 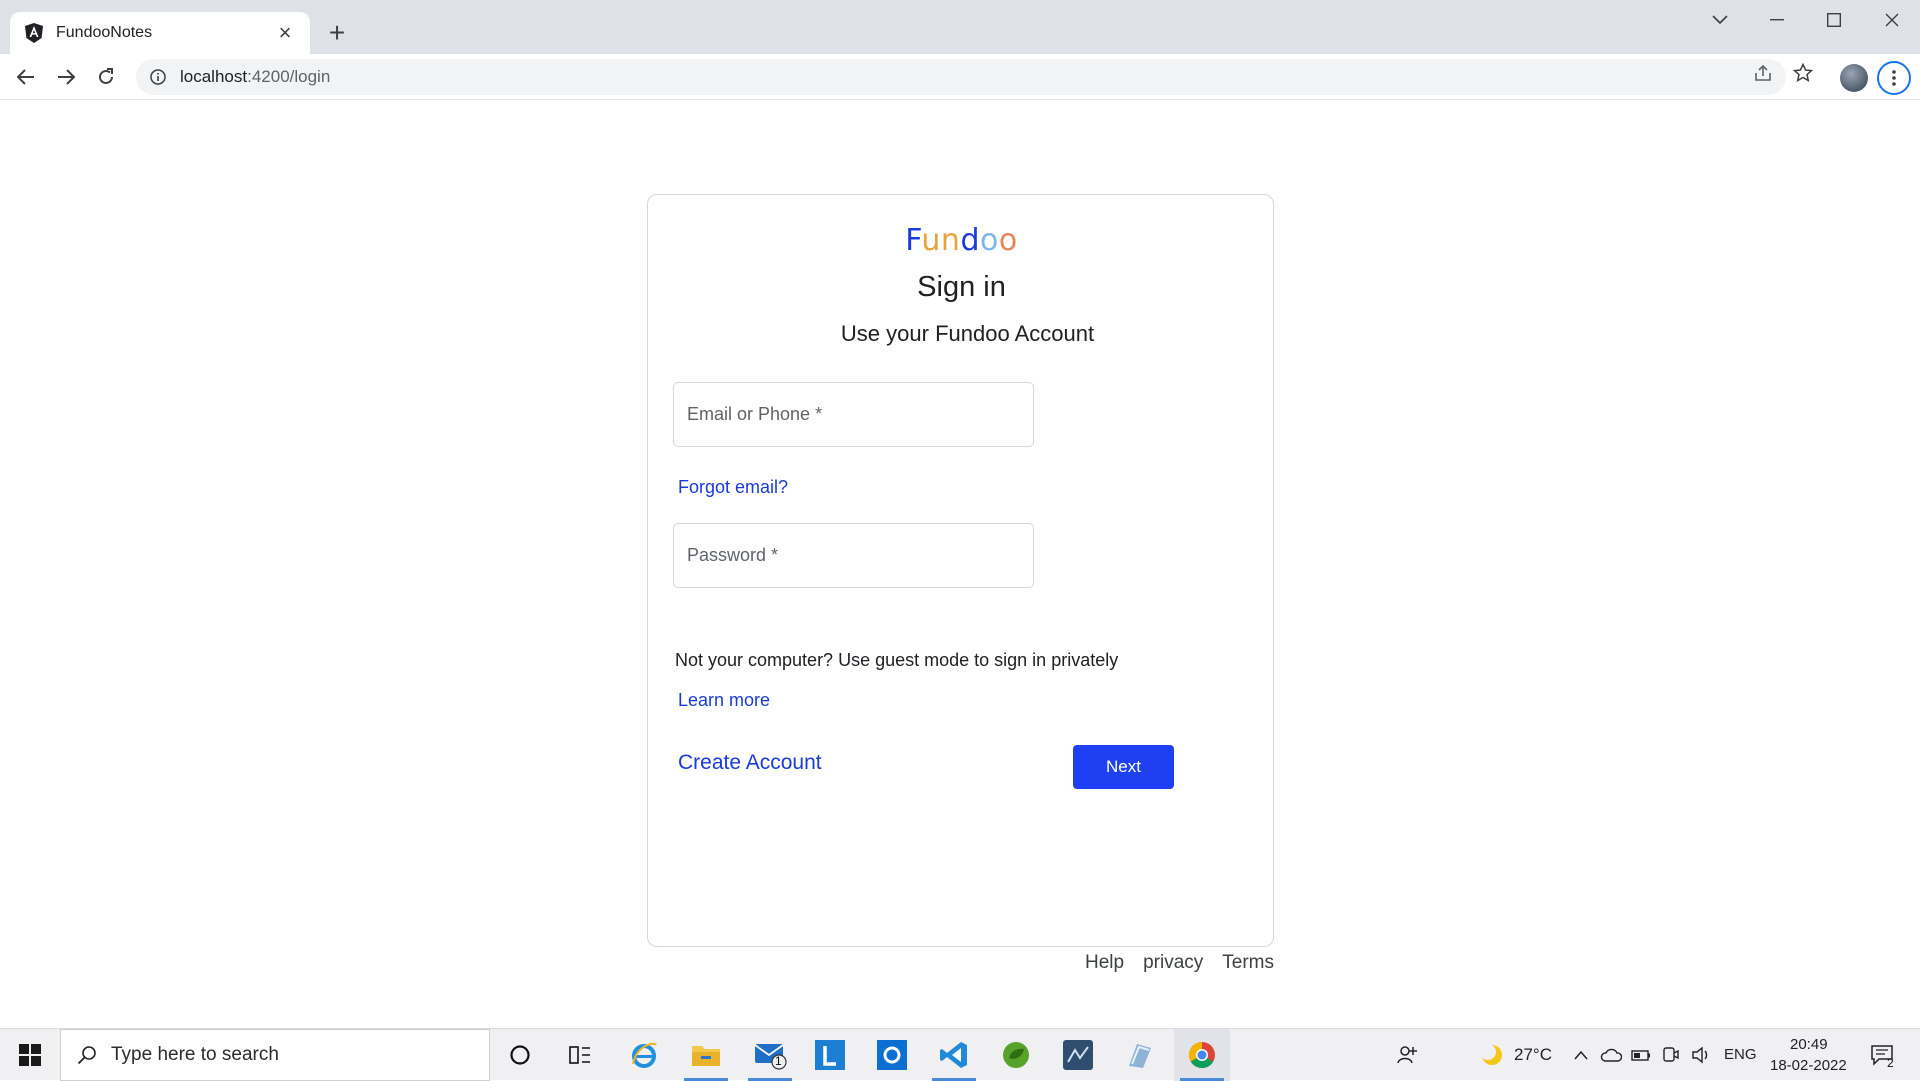 What do you see at coordinates (580, 1055) in the screenshot?
I see `task-view-icon` at bounding box center [580, 1055].